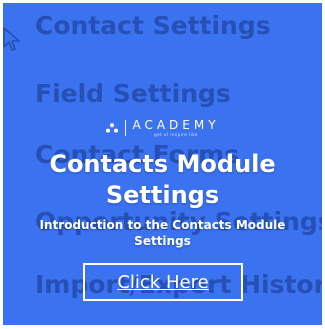 The image size is (325, 329). What do you see at coordinates (176, 134) in the screenshot?
I see `brand-tagline: get ul inspire like` at bounding box center [176, 134].